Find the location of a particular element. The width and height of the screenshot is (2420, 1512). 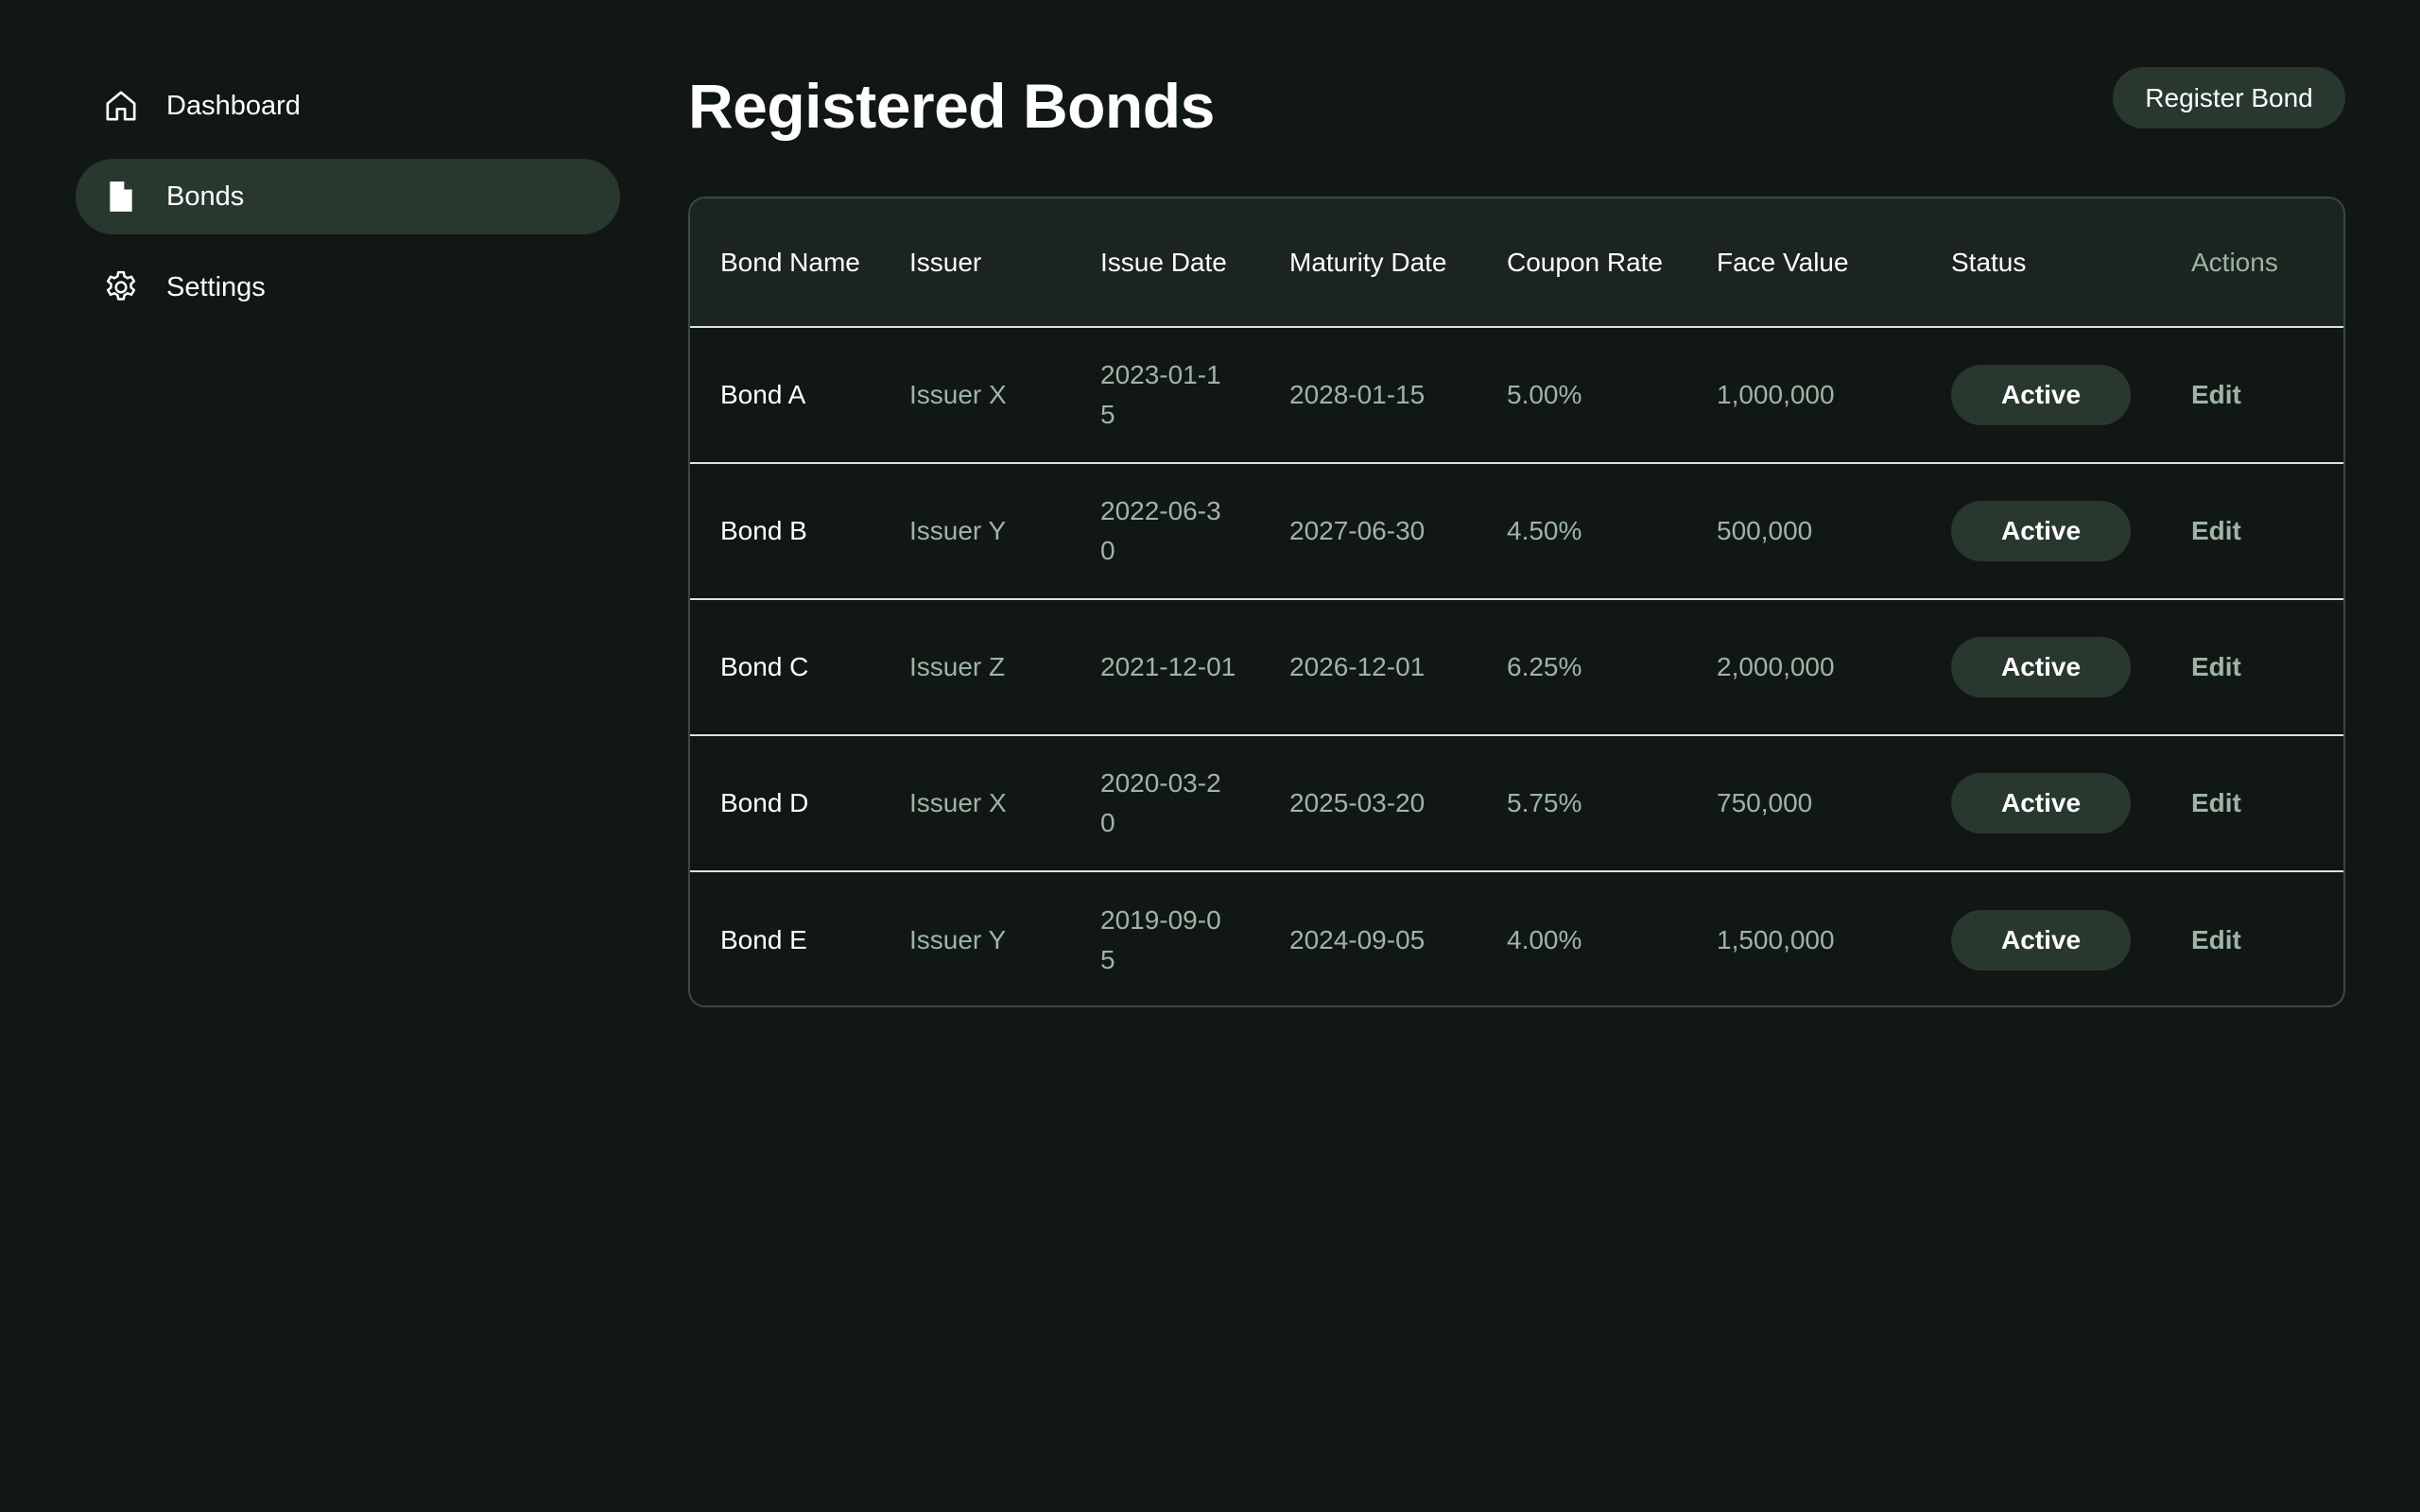

sidebar-item-label: Dashboard is located at coordinates (234, 105).